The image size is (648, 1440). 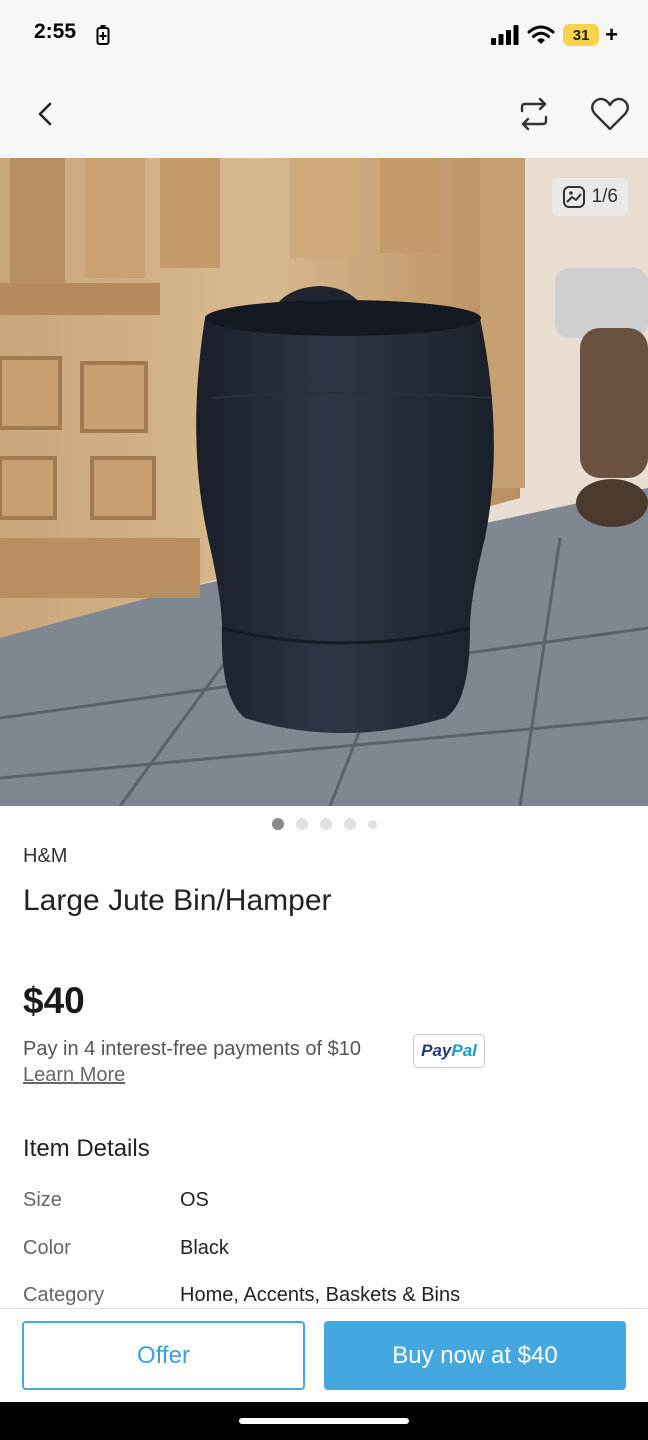 What do you see at coordinates (103, 35) in the screenshot?
I see `battery-saver-icon` at bounding box center [103, 35].